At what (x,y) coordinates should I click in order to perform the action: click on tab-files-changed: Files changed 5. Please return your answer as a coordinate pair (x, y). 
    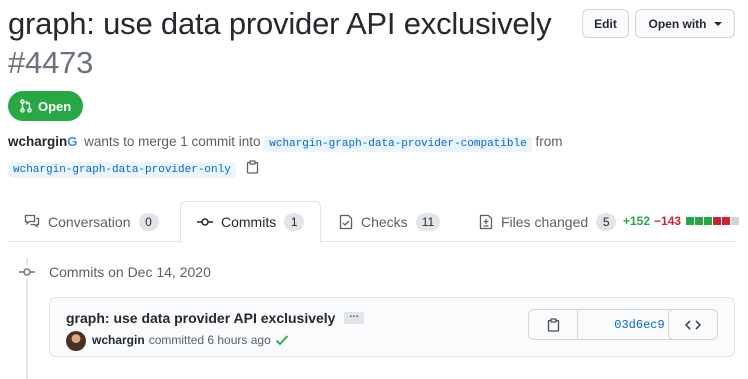
    Looking at the image, I should click on (547, 221).